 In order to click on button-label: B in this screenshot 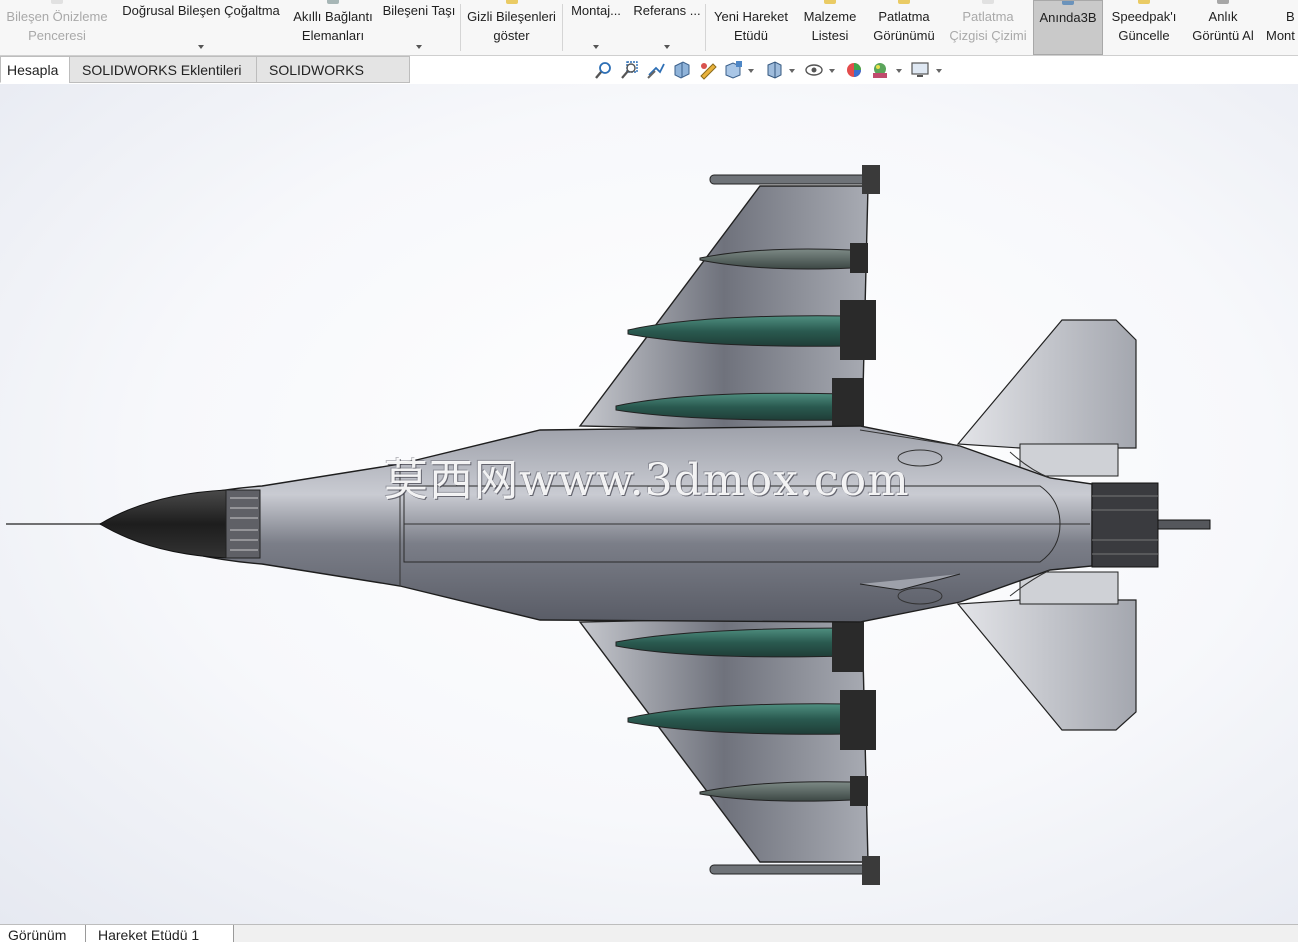, I will do `click(1290, 16)`.